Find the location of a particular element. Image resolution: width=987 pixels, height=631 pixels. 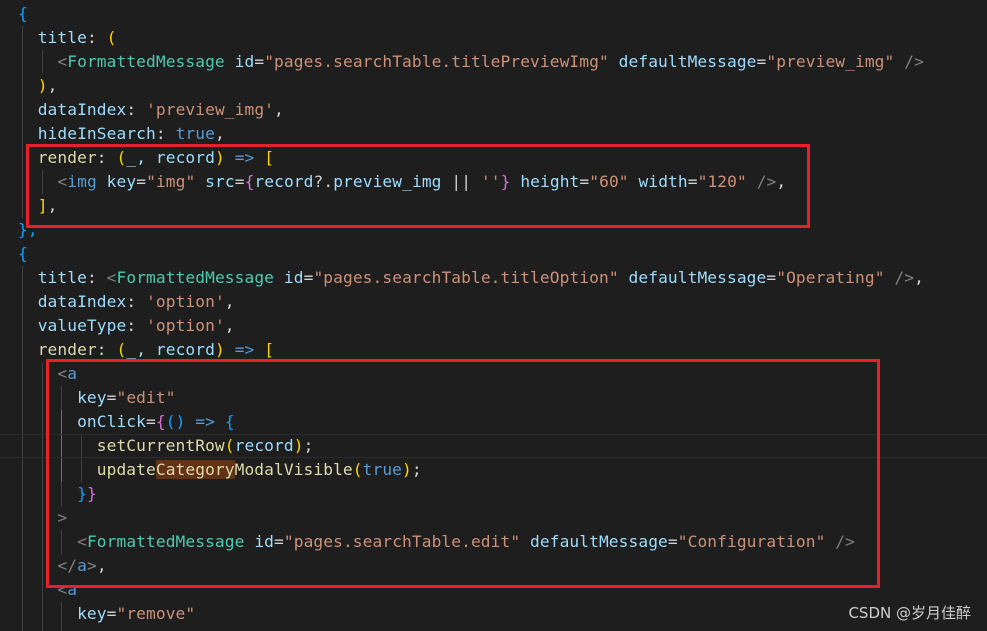

code-line: dataIndex: 'preview_img', is located at coordinates (493, 110).